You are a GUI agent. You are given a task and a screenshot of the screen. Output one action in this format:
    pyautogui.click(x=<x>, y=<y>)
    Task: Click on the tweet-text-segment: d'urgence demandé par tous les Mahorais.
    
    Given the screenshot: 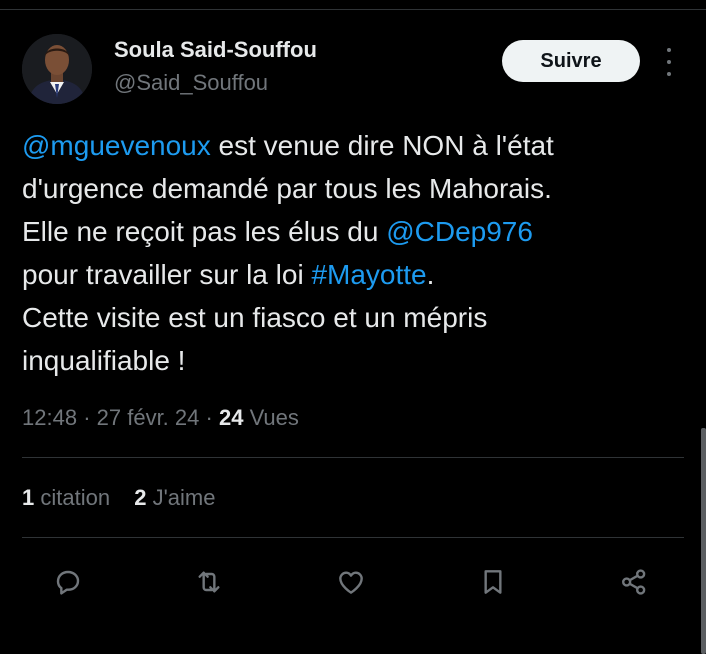 What is the action you would take?
    pyautogui.click(x=287, y=188)
    